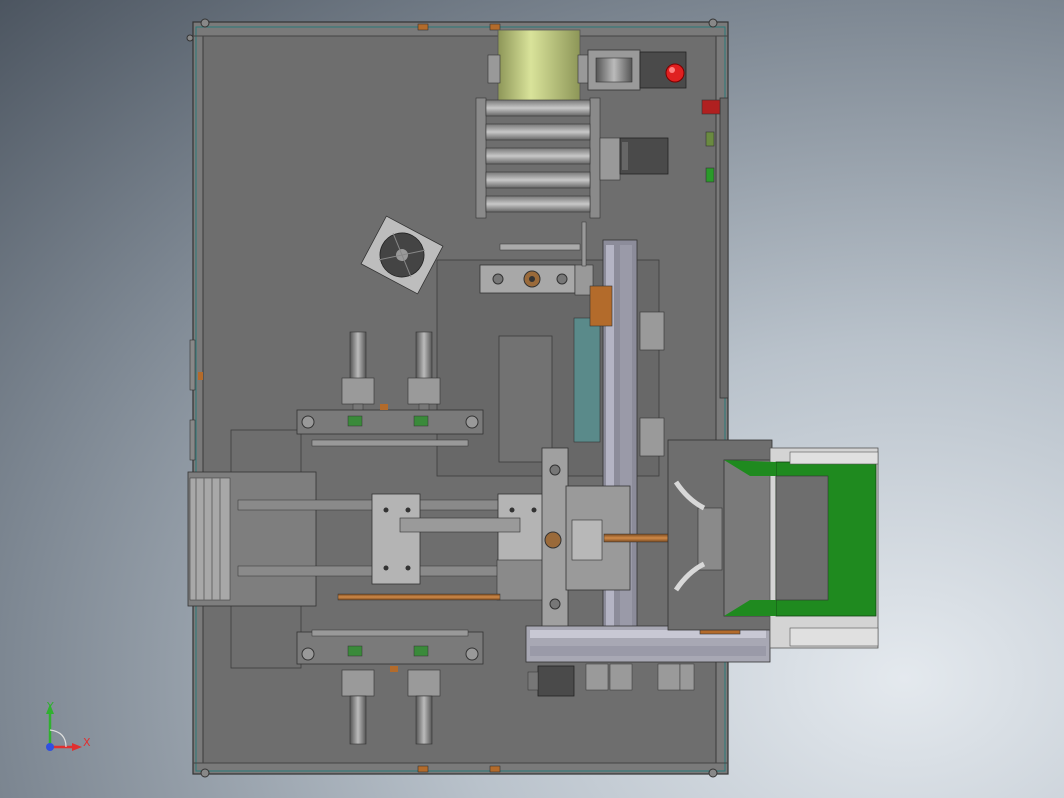  I want to click on unwind-motor, so click(637, 70).